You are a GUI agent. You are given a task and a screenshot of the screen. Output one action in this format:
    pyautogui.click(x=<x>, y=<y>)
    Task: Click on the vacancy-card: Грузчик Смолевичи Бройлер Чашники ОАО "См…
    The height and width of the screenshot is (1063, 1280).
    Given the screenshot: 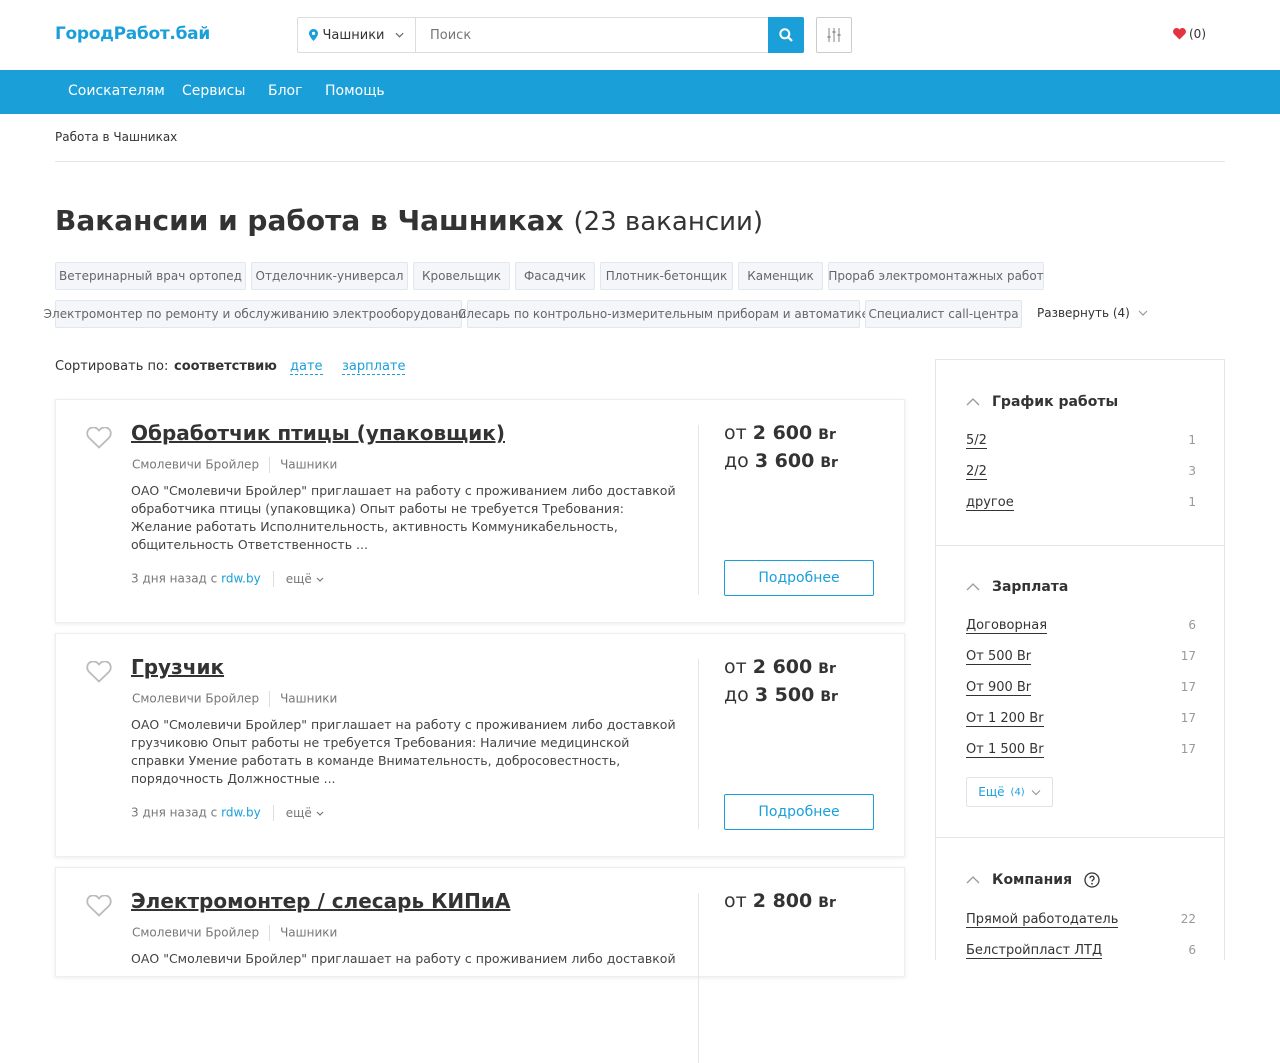 What is the action you would take?
    pyautogui.click(x=480, y=745)
    